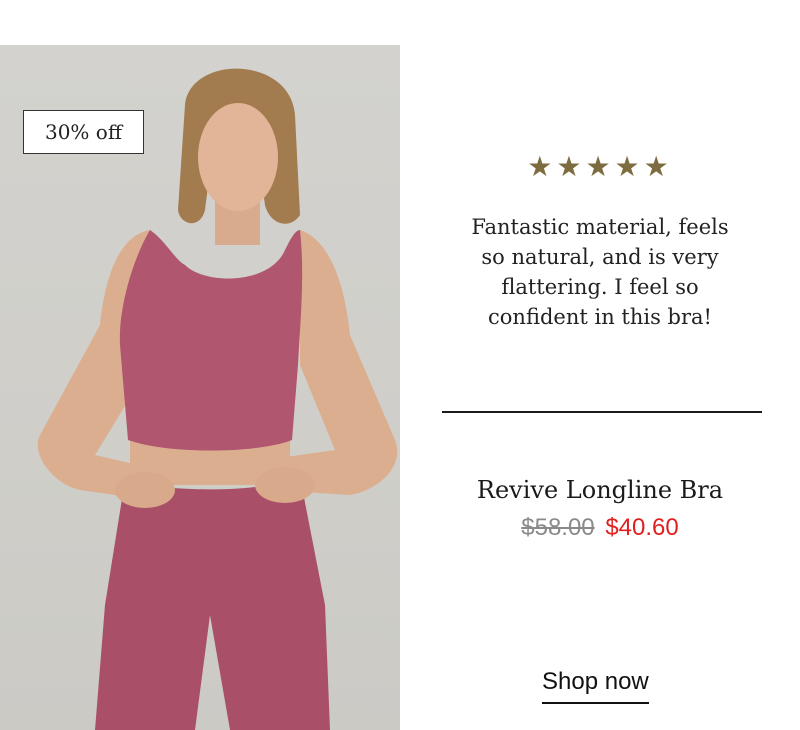 This screenshot has height=730, width=800. I want to click on divider, so click(602, 412).